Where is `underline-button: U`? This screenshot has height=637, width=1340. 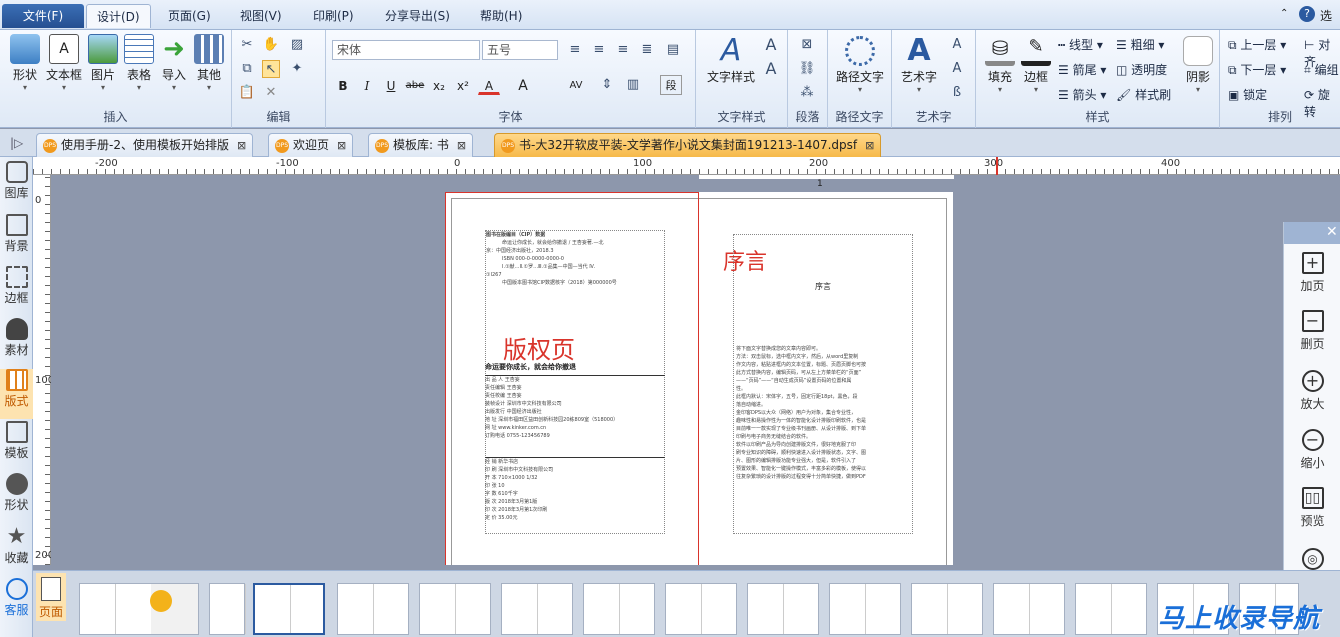 underline-button: U is located at coordinates (391, 85).